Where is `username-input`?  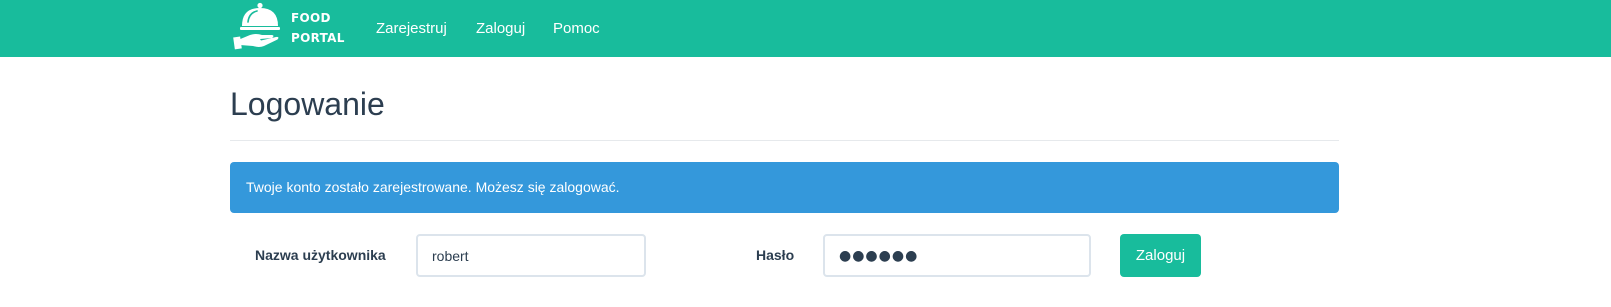
username-input is located at coordinates (531, 255).